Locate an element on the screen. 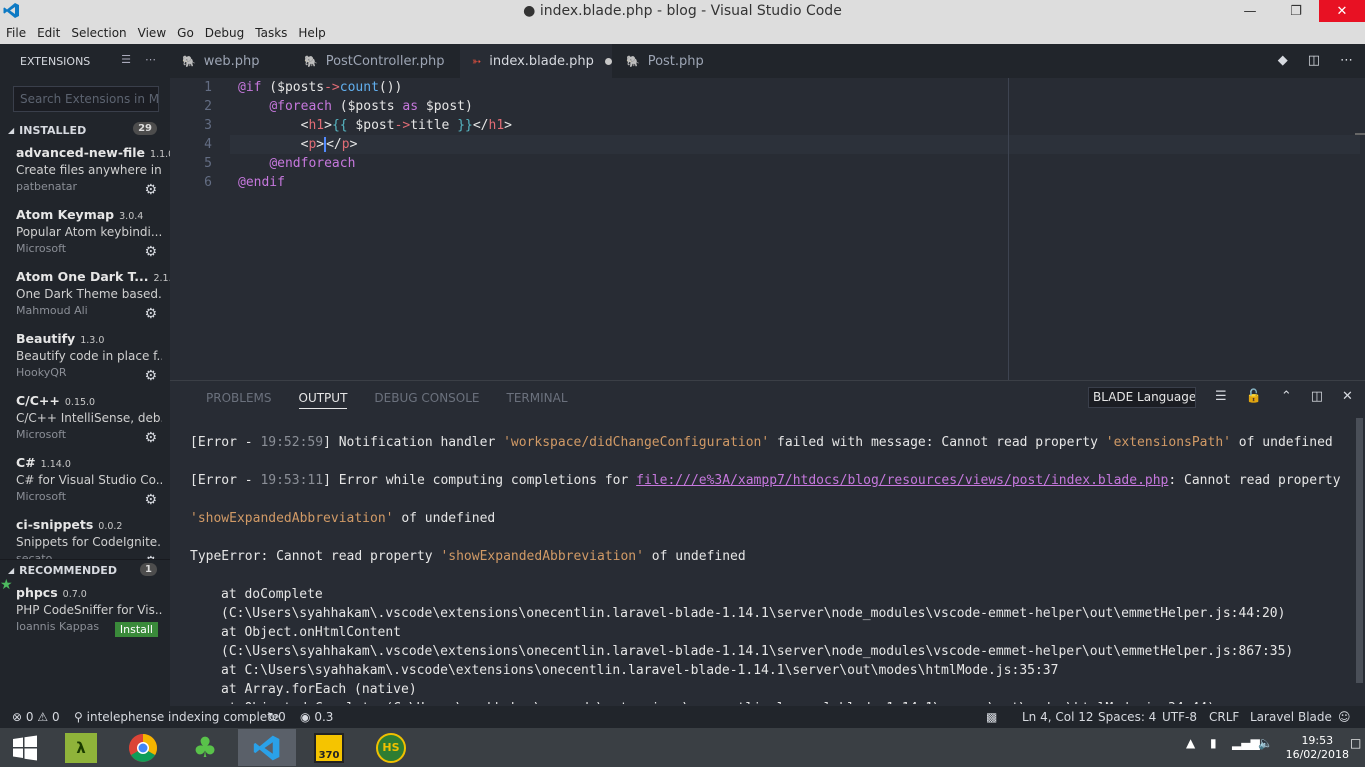 The width and height of the screenshot is (1365, 767). recommended-label: RECOMMENDED is located at coordinates (68, 570).